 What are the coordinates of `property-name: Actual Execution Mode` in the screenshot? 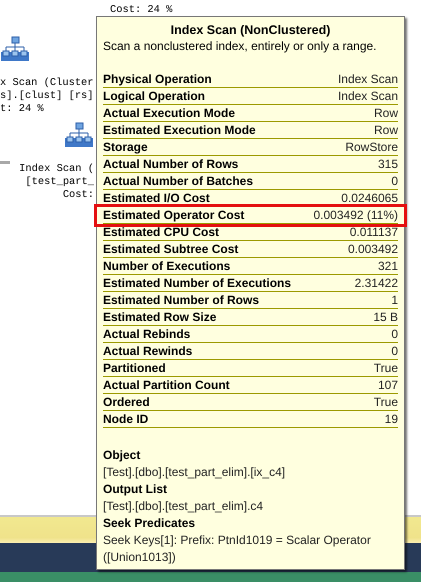 It's located at (169, 113).